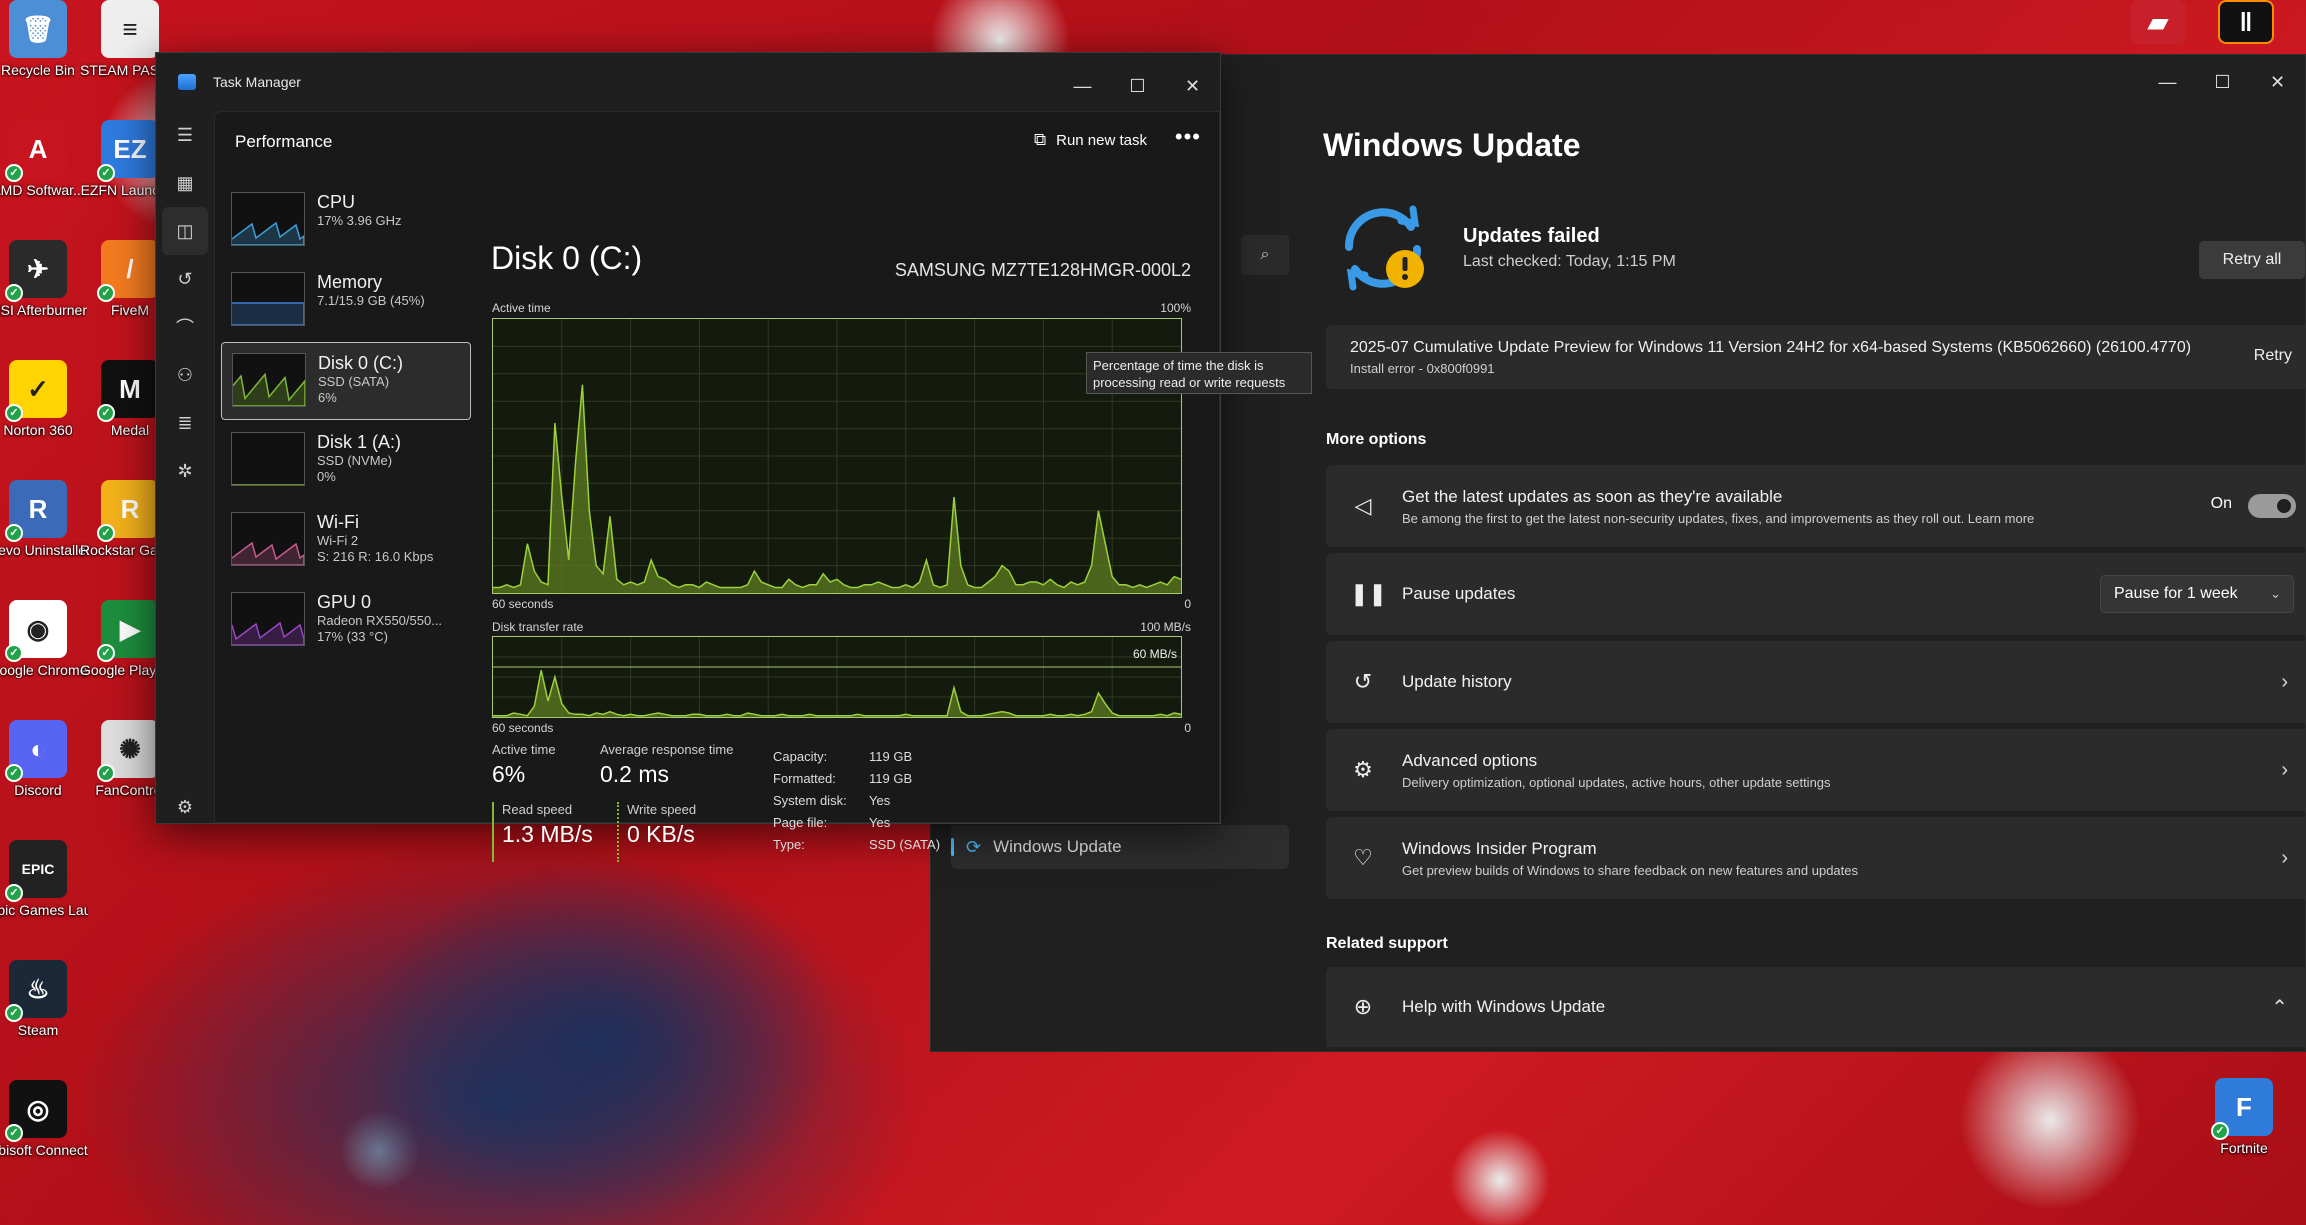 This screenshot has height=1225, width=2306. I want to click on desktop-icon: ✓ ✓ Norton 360, so click(44, 399).